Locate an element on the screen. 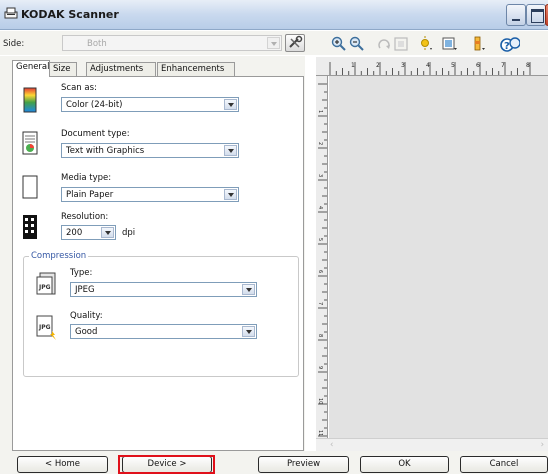 The height and width of the screenshot is (474, 548). maximize-button is located at coordinates (536, 15).